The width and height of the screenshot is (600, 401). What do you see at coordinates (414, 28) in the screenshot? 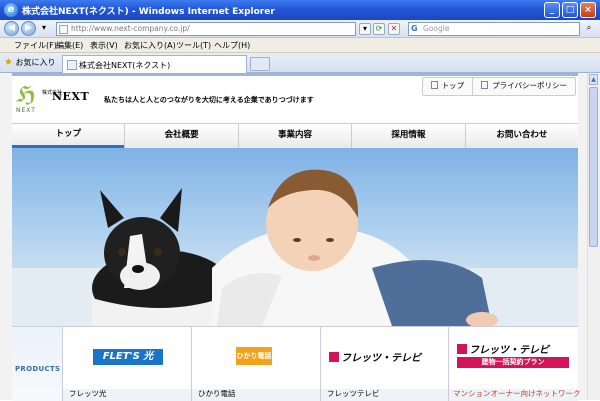
I see `google-icon: G` at bounding box center [414, 28].